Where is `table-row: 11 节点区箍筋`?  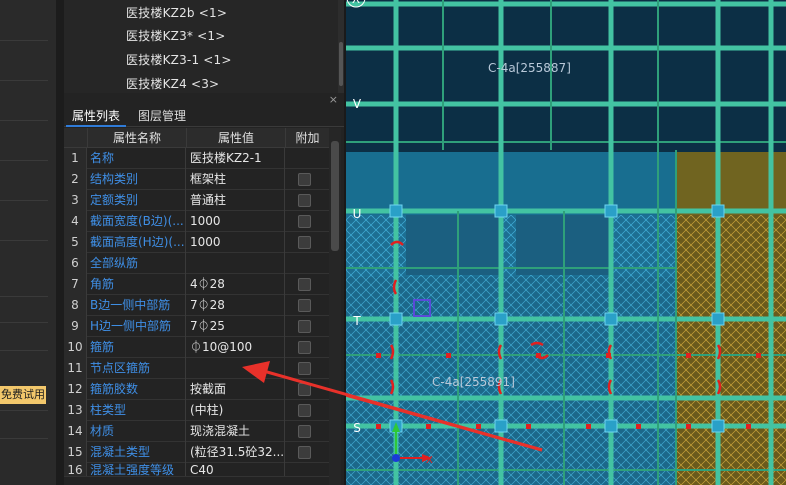
table-row: 11 节点区箍筋 is located at coordinates (196, 368).